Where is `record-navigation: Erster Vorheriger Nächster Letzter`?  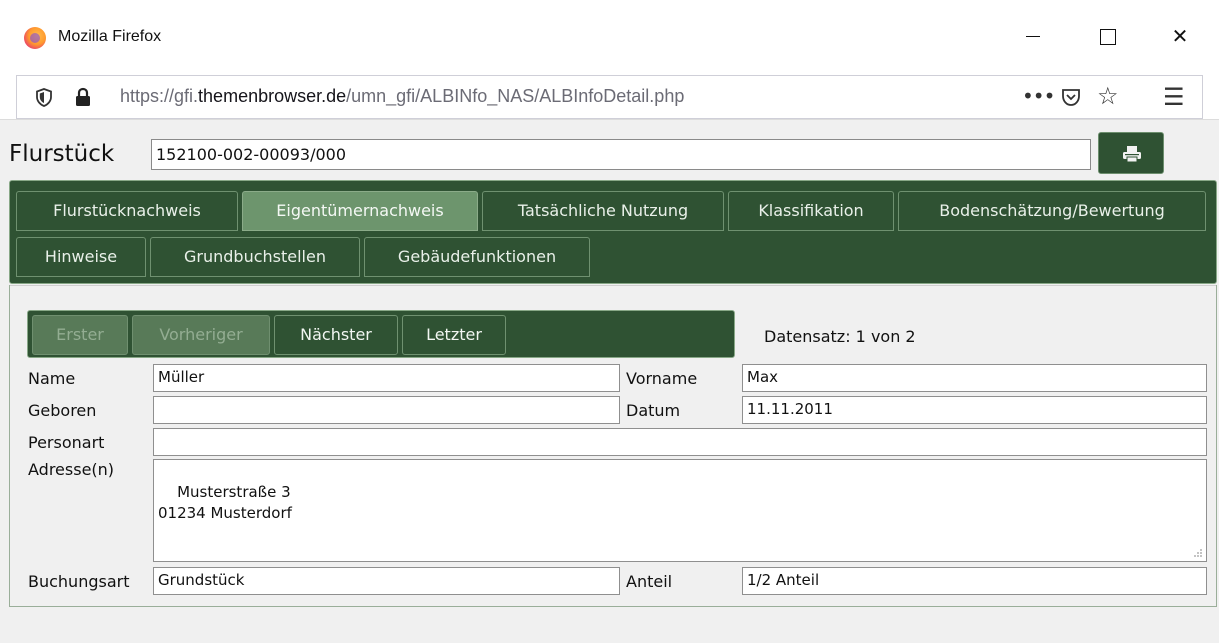 record-navigation: Erster Vorheriger Nächster Letzter is located at coordinates (381, 334).